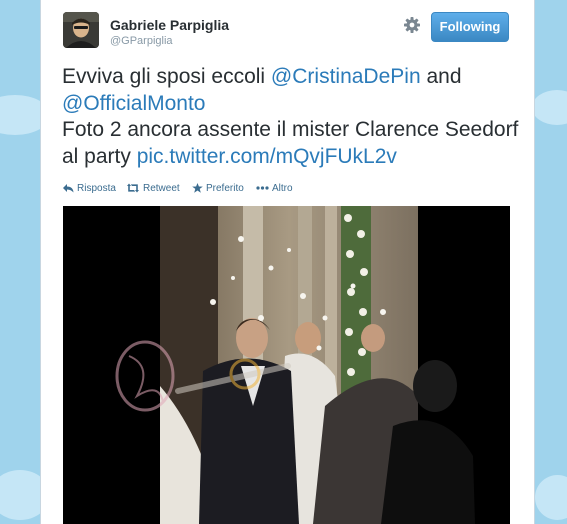  Describe the element at coordinates (262, 188) in the screenshot. I see `ellipsis-icon` at that location.